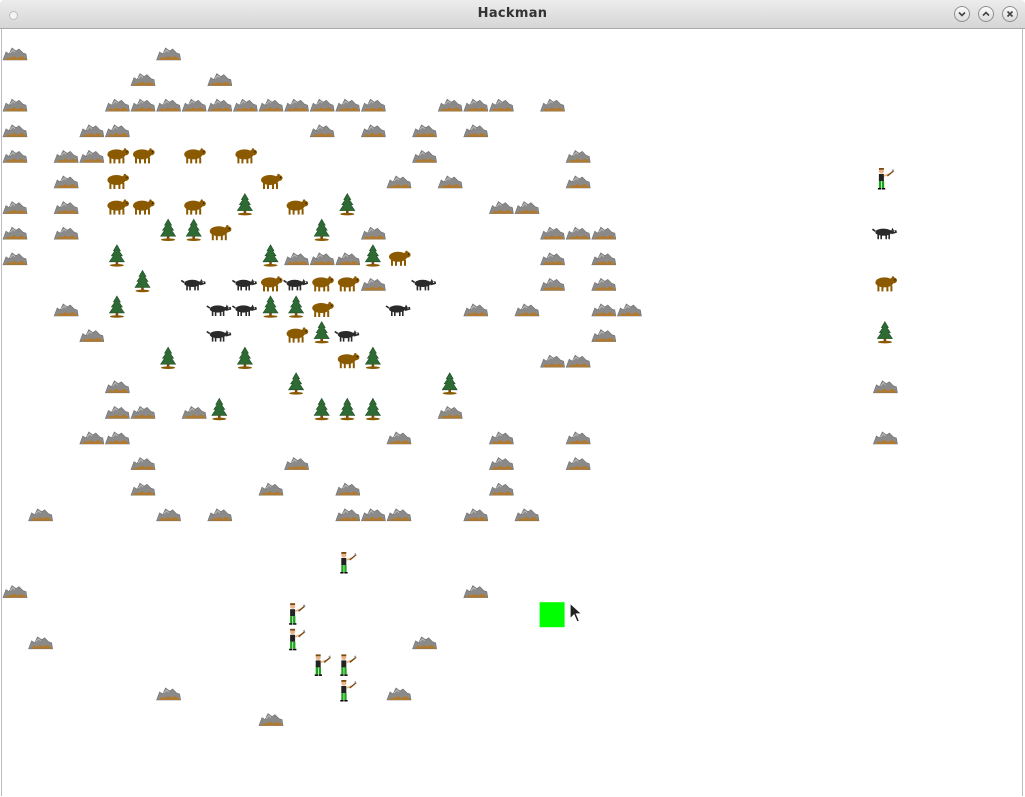  What do you see at coordinates (962, 14) in the screenshot?
I see `minimize-button` at bounding box center [962, 14].